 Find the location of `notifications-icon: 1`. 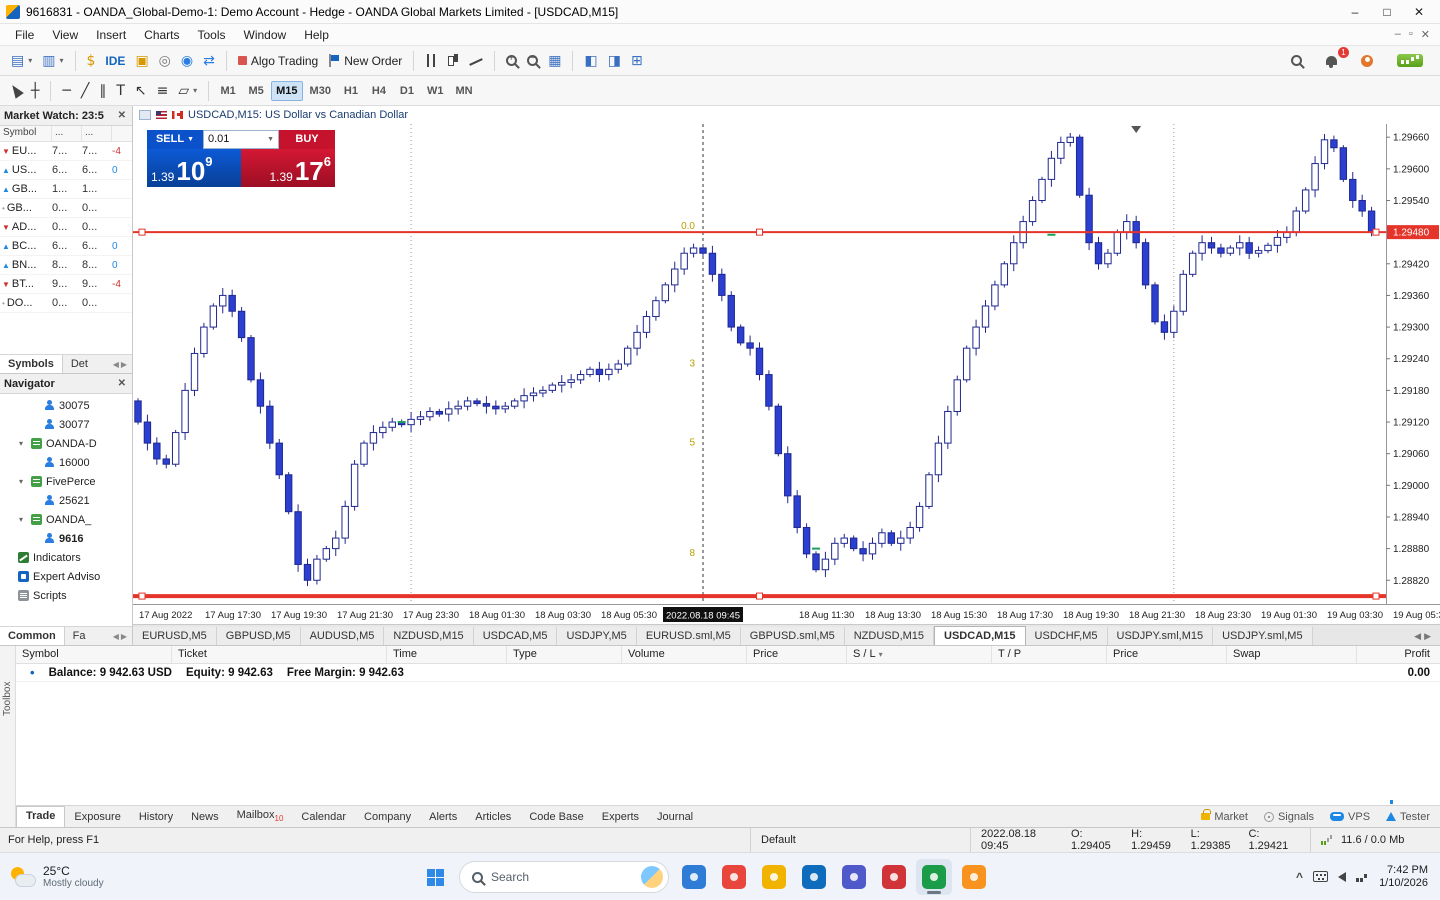

notifications-icon: 1 is located at coordinates (1335, 57).